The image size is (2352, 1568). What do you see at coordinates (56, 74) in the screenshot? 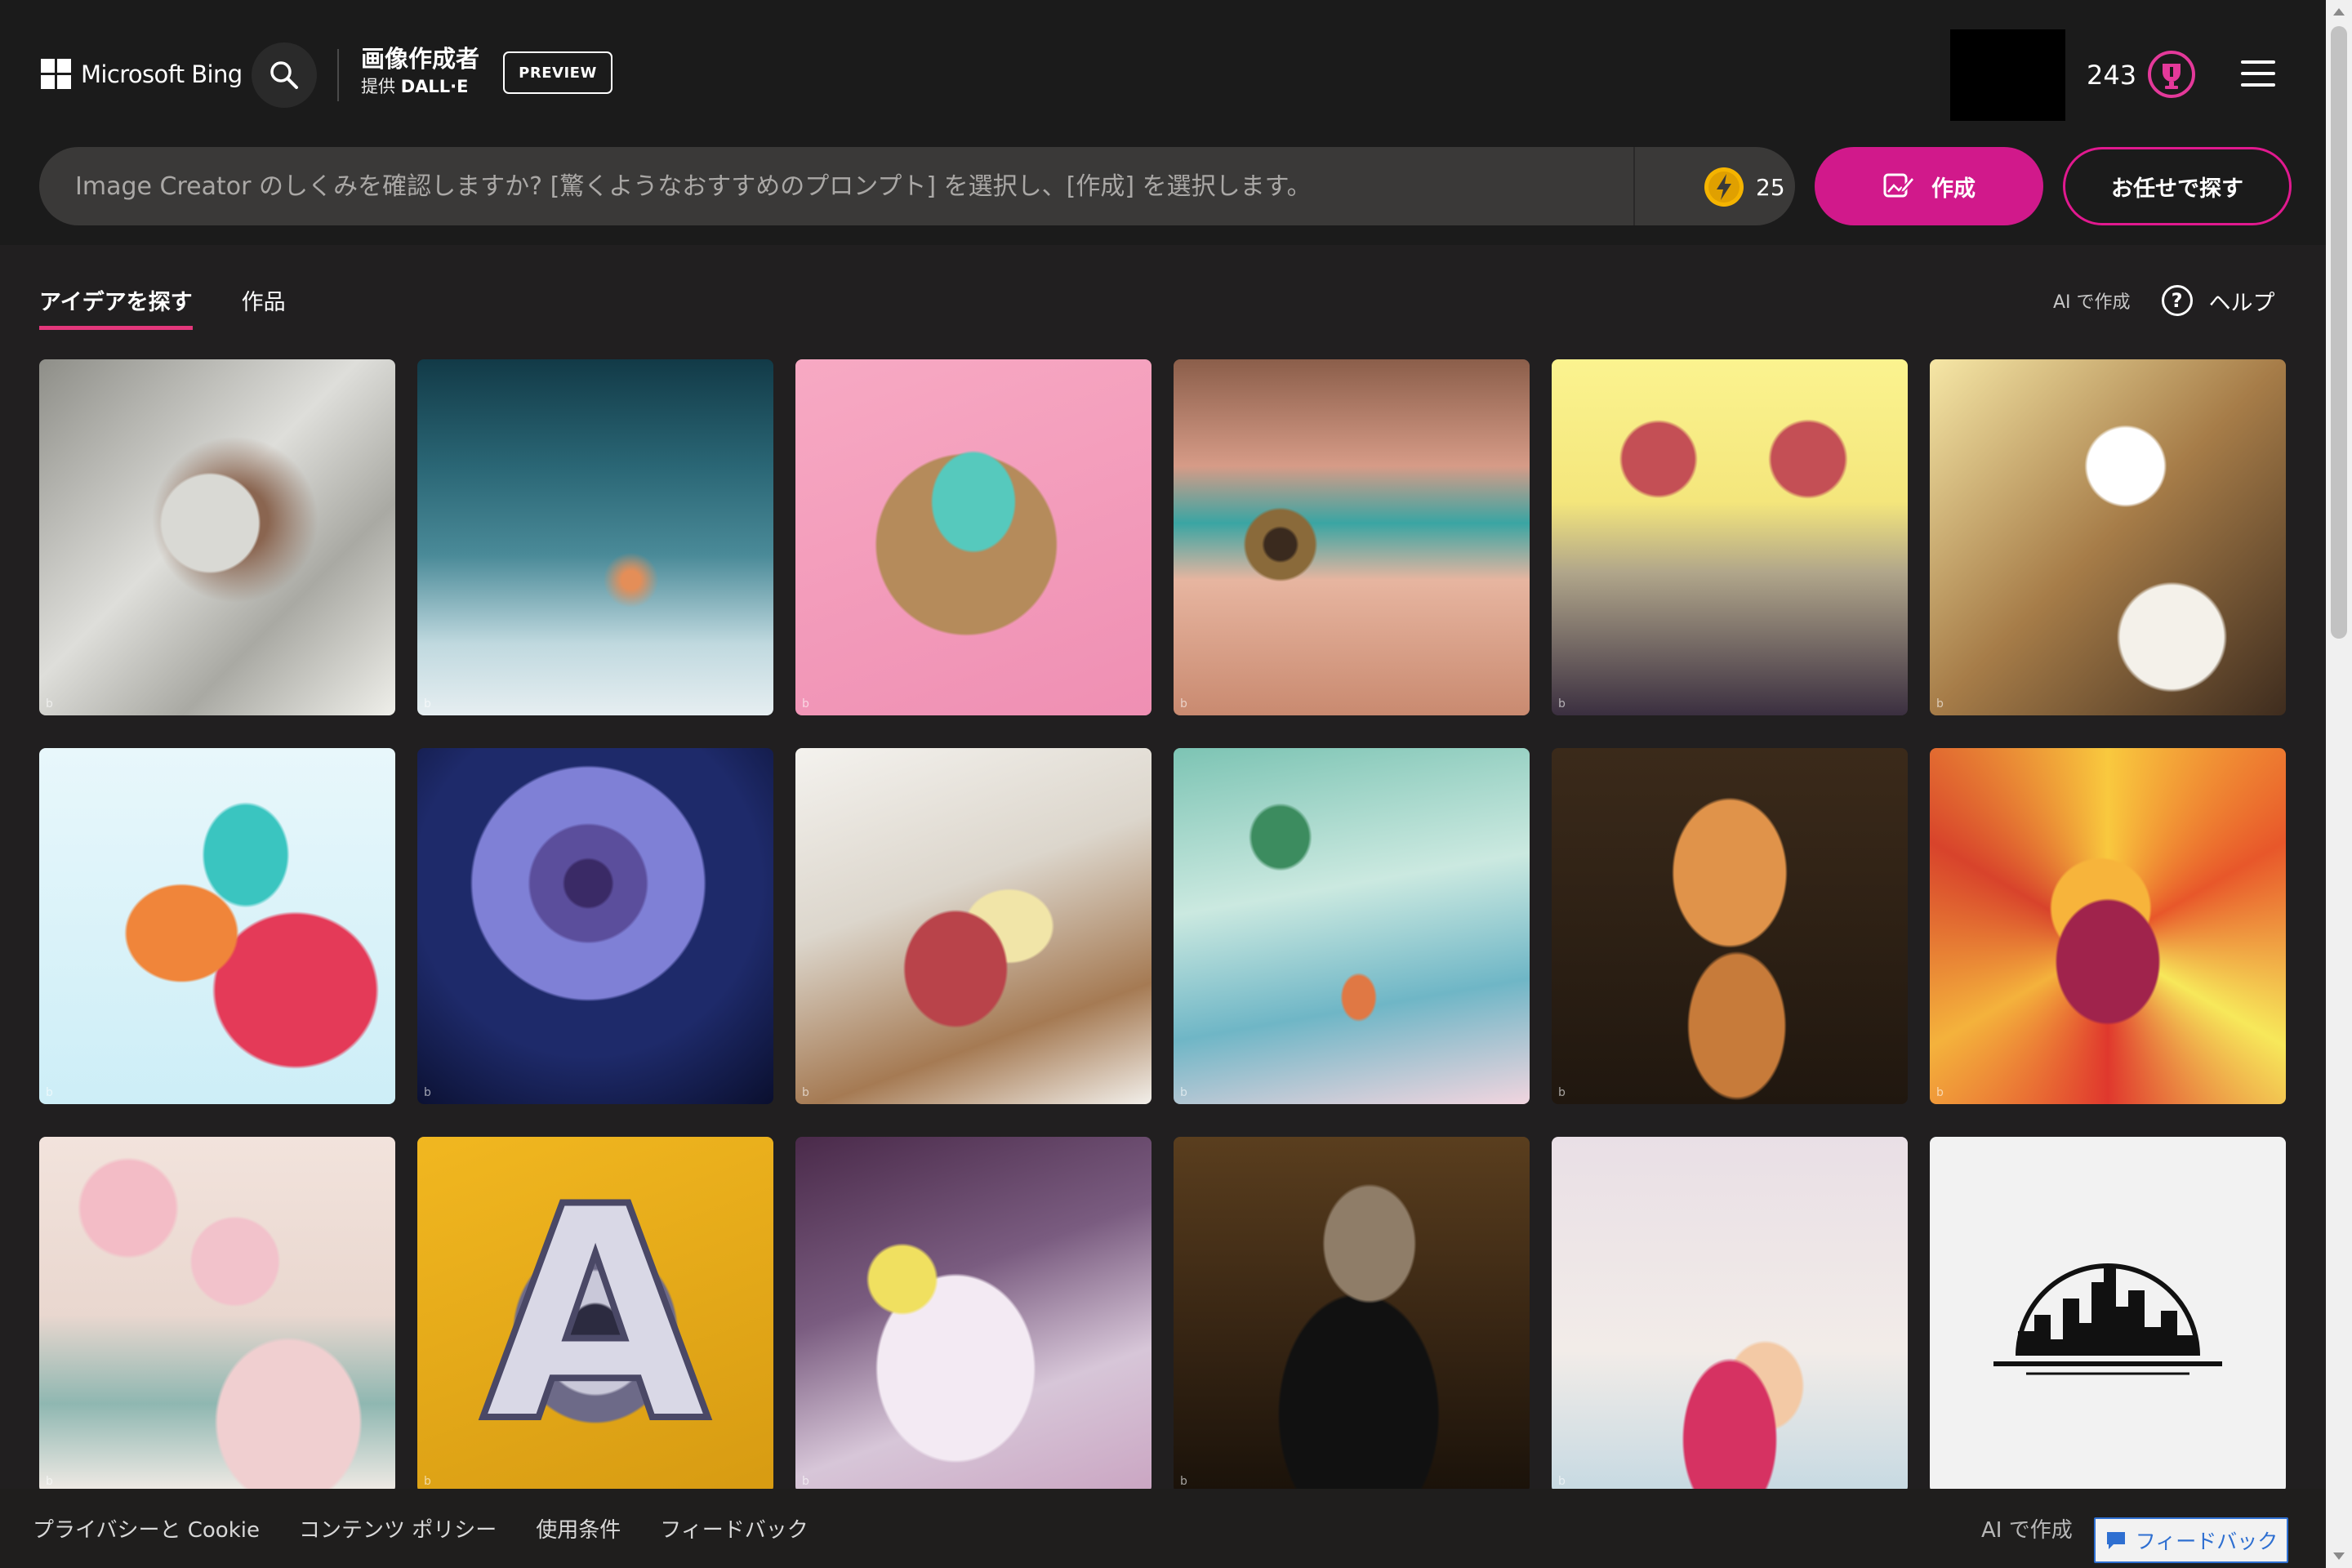
I see `microsoft-logo-icon` at bounding box center [56, 74].